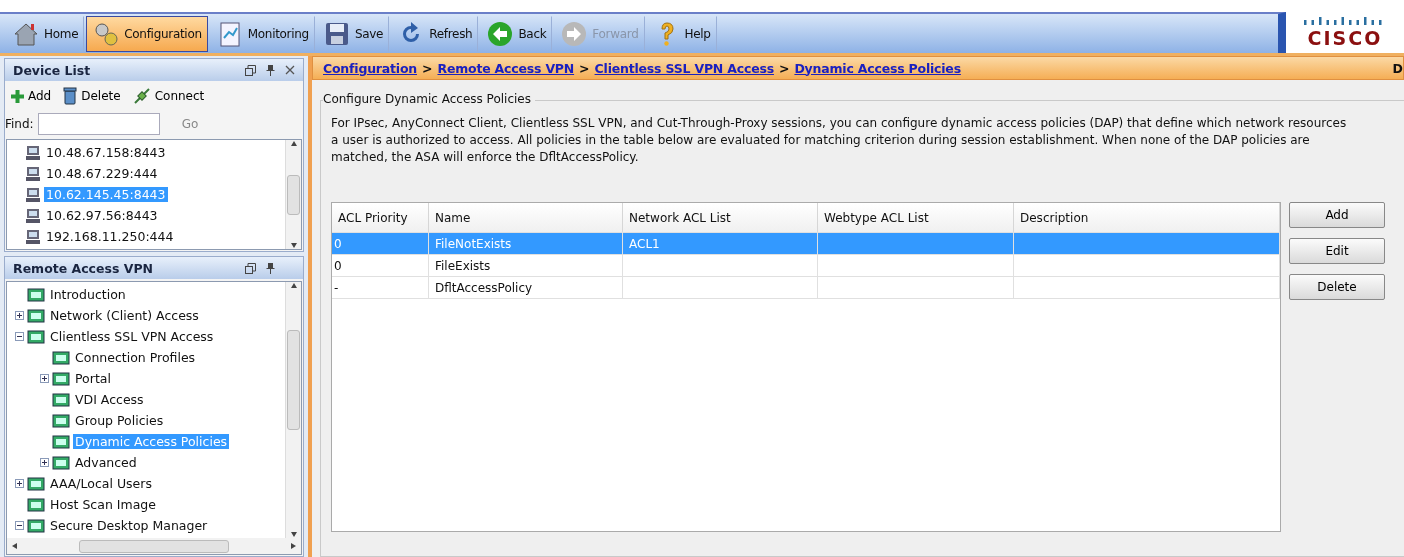  Describe the element at coordinates (526, 265) in the screenshot. I see `table-cell: FileExists` at that location.